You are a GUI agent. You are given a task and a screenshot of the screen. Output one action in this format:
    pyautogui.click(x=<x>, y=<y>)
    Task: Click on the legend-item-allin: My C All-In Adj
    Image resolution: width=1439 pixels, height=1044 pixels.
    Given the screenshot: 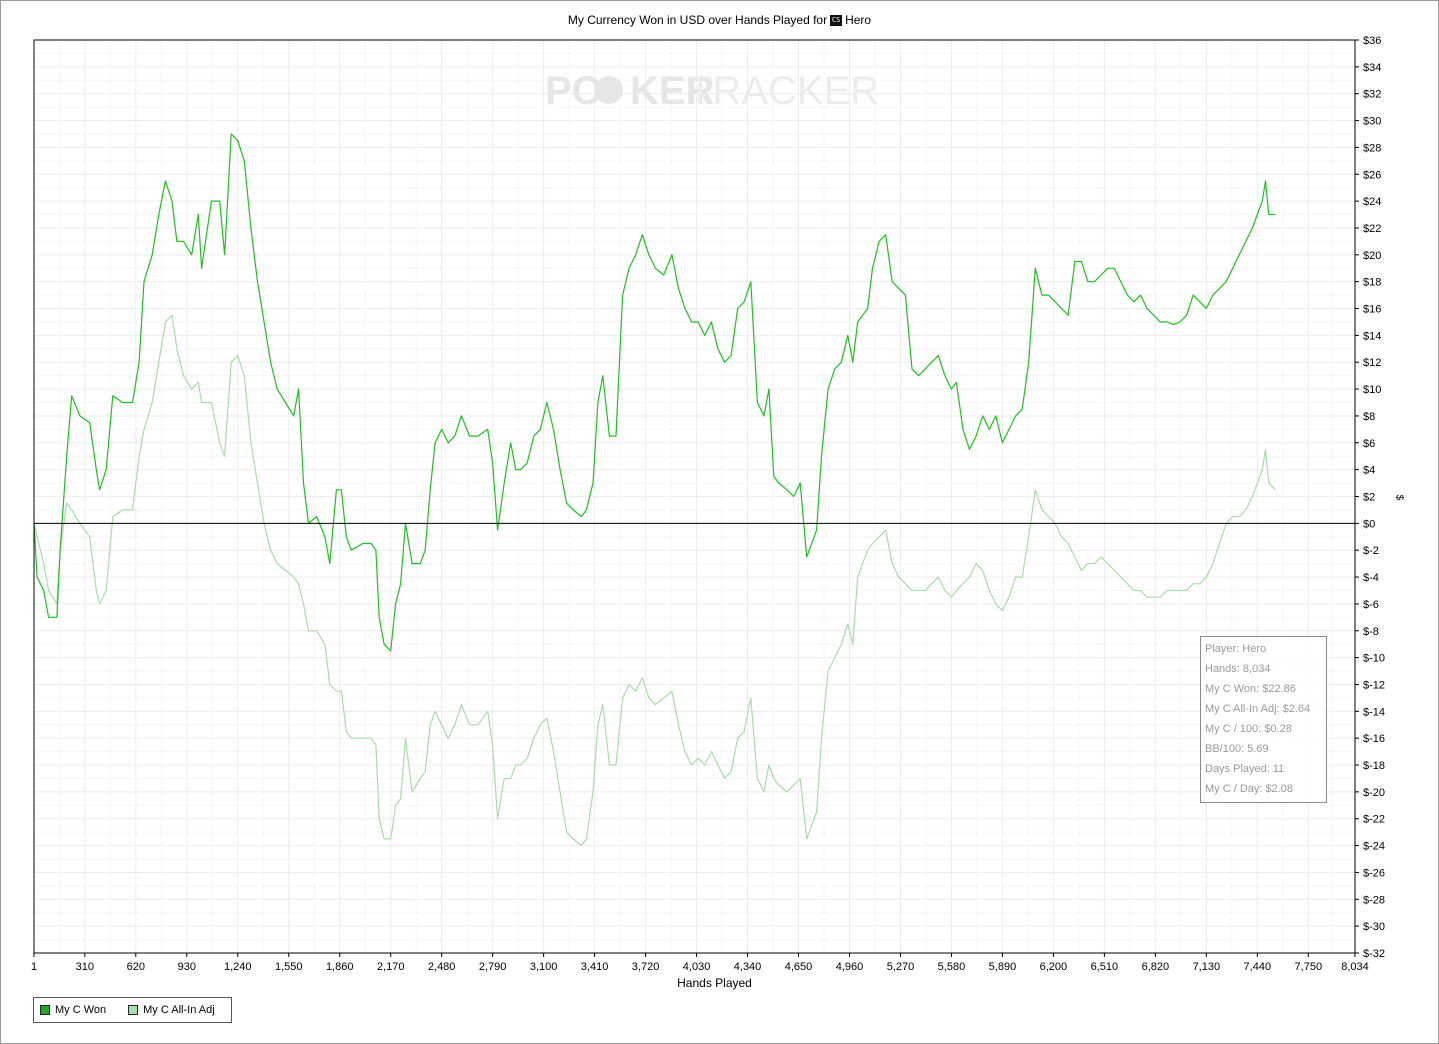 What is the action you would take?
    pyautogui.click(x=171, y=1010)
    